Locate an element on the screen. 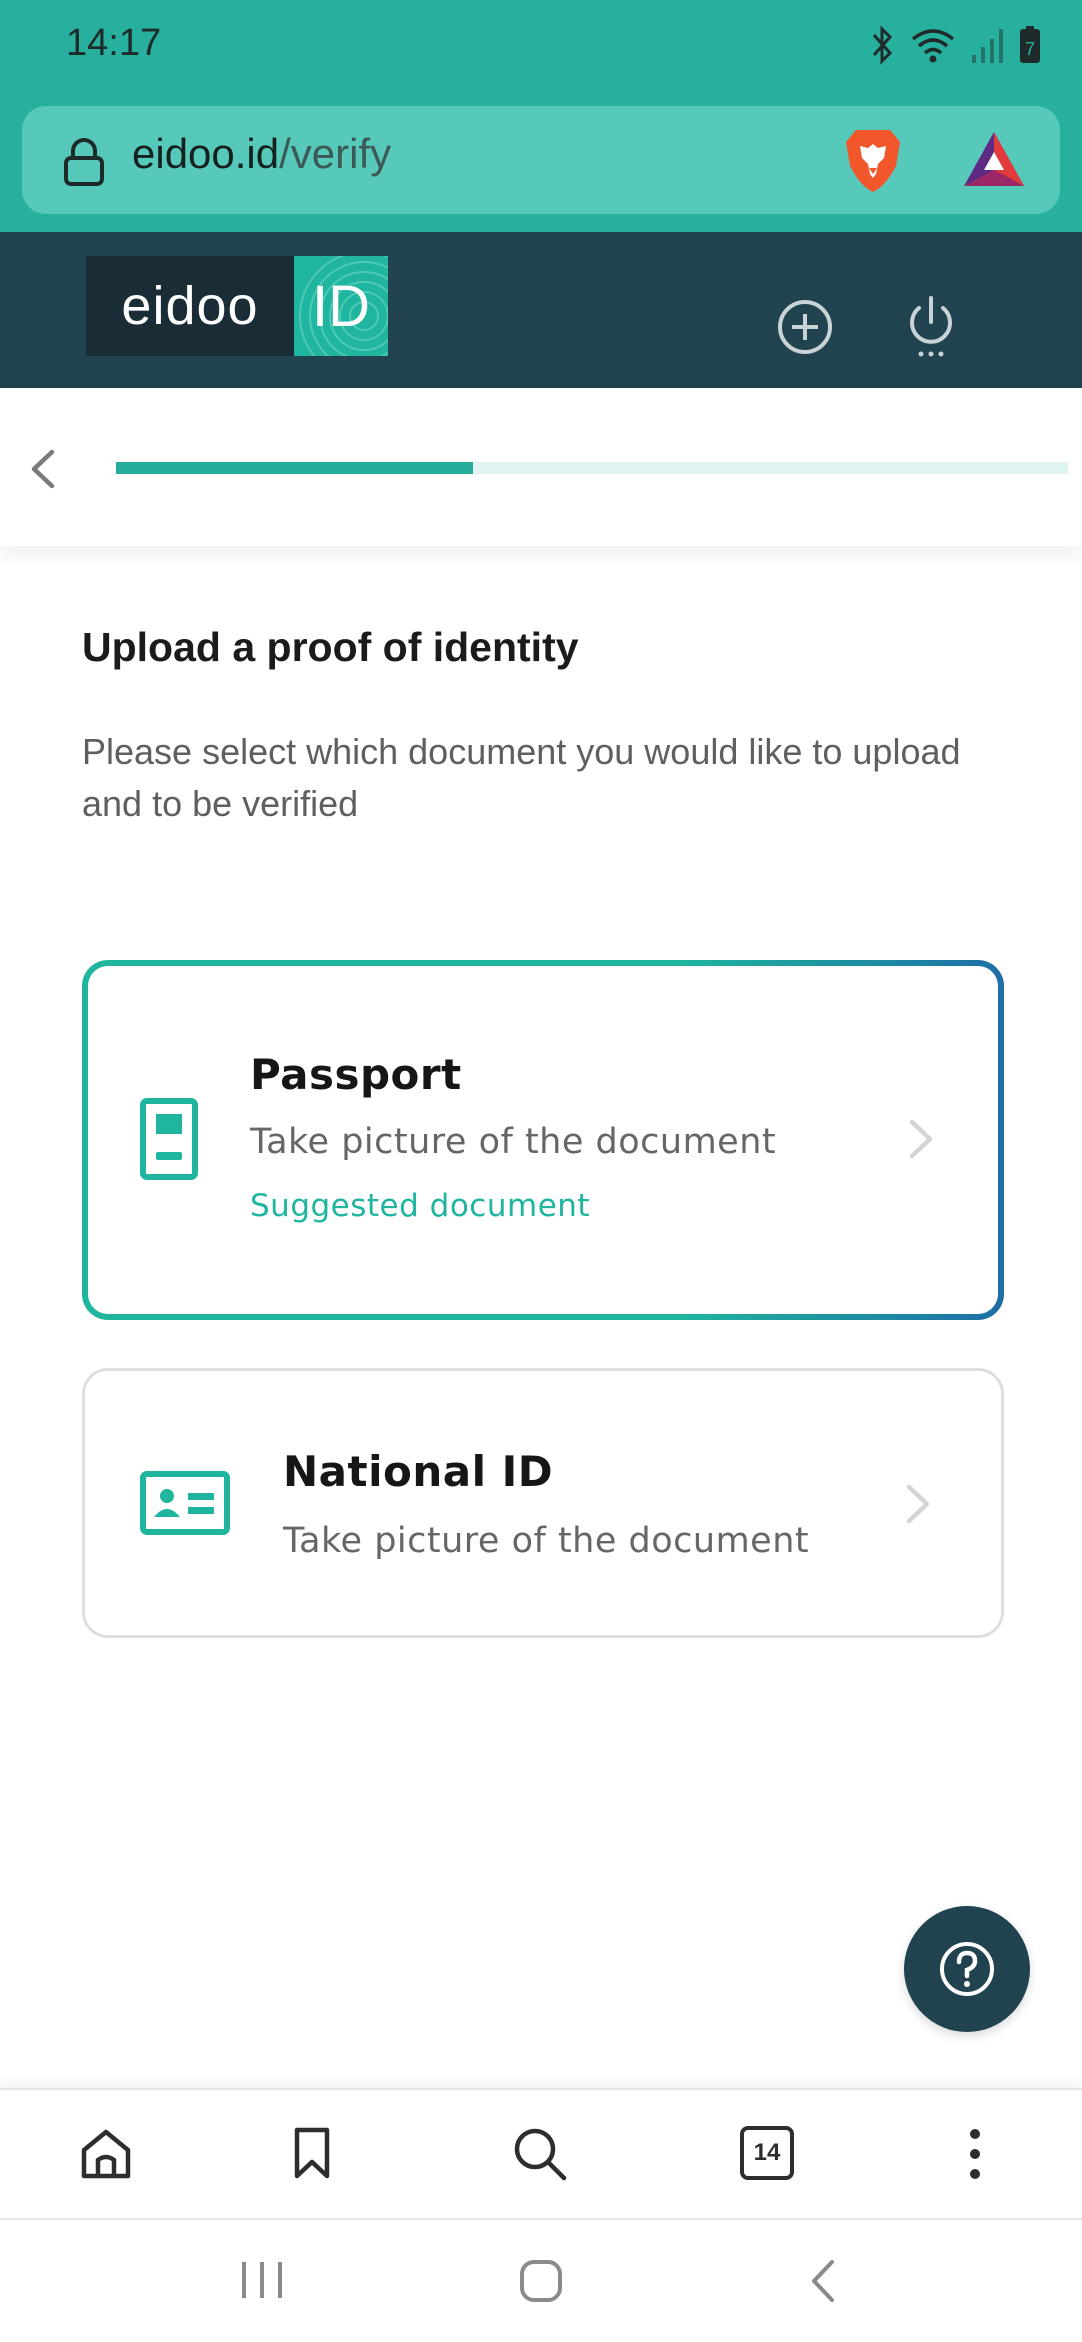 The image size is (1082, 2342). add-circle-icon is located at coordinates (805, 327).